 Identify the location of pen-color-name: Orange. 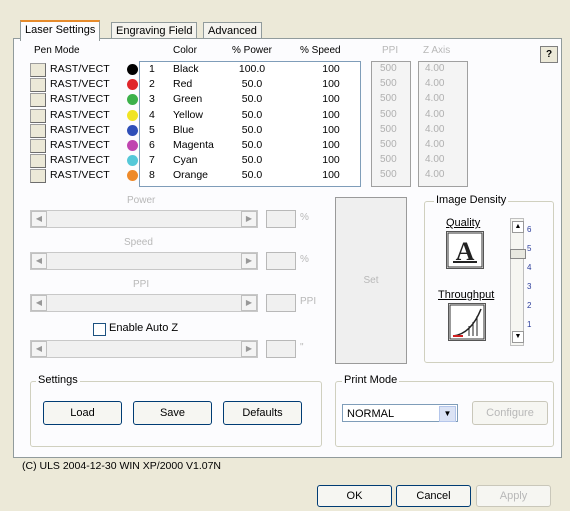
(191, 175).